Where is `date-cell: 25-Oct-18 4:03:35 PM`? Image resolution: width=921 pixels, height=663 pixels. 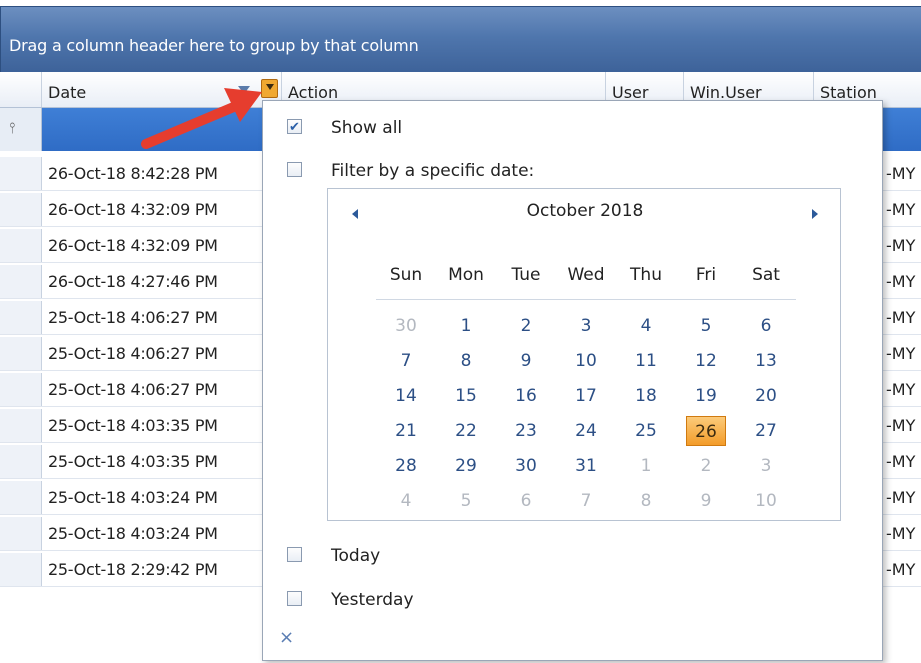 date-cell: 25-Oct-18 4:03:35 PM is located at coordinates (133, 461).